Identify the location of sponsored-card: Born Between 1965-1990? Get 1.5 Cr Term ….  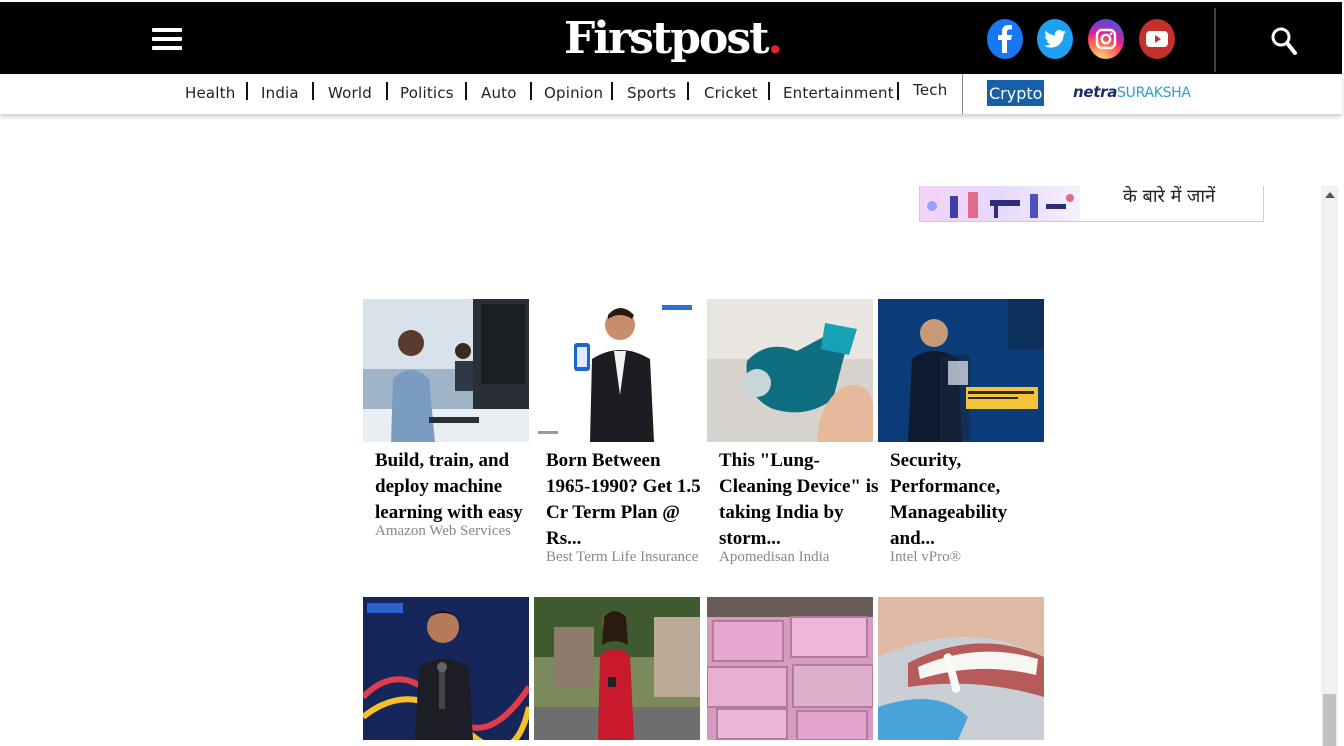
(617, 432).